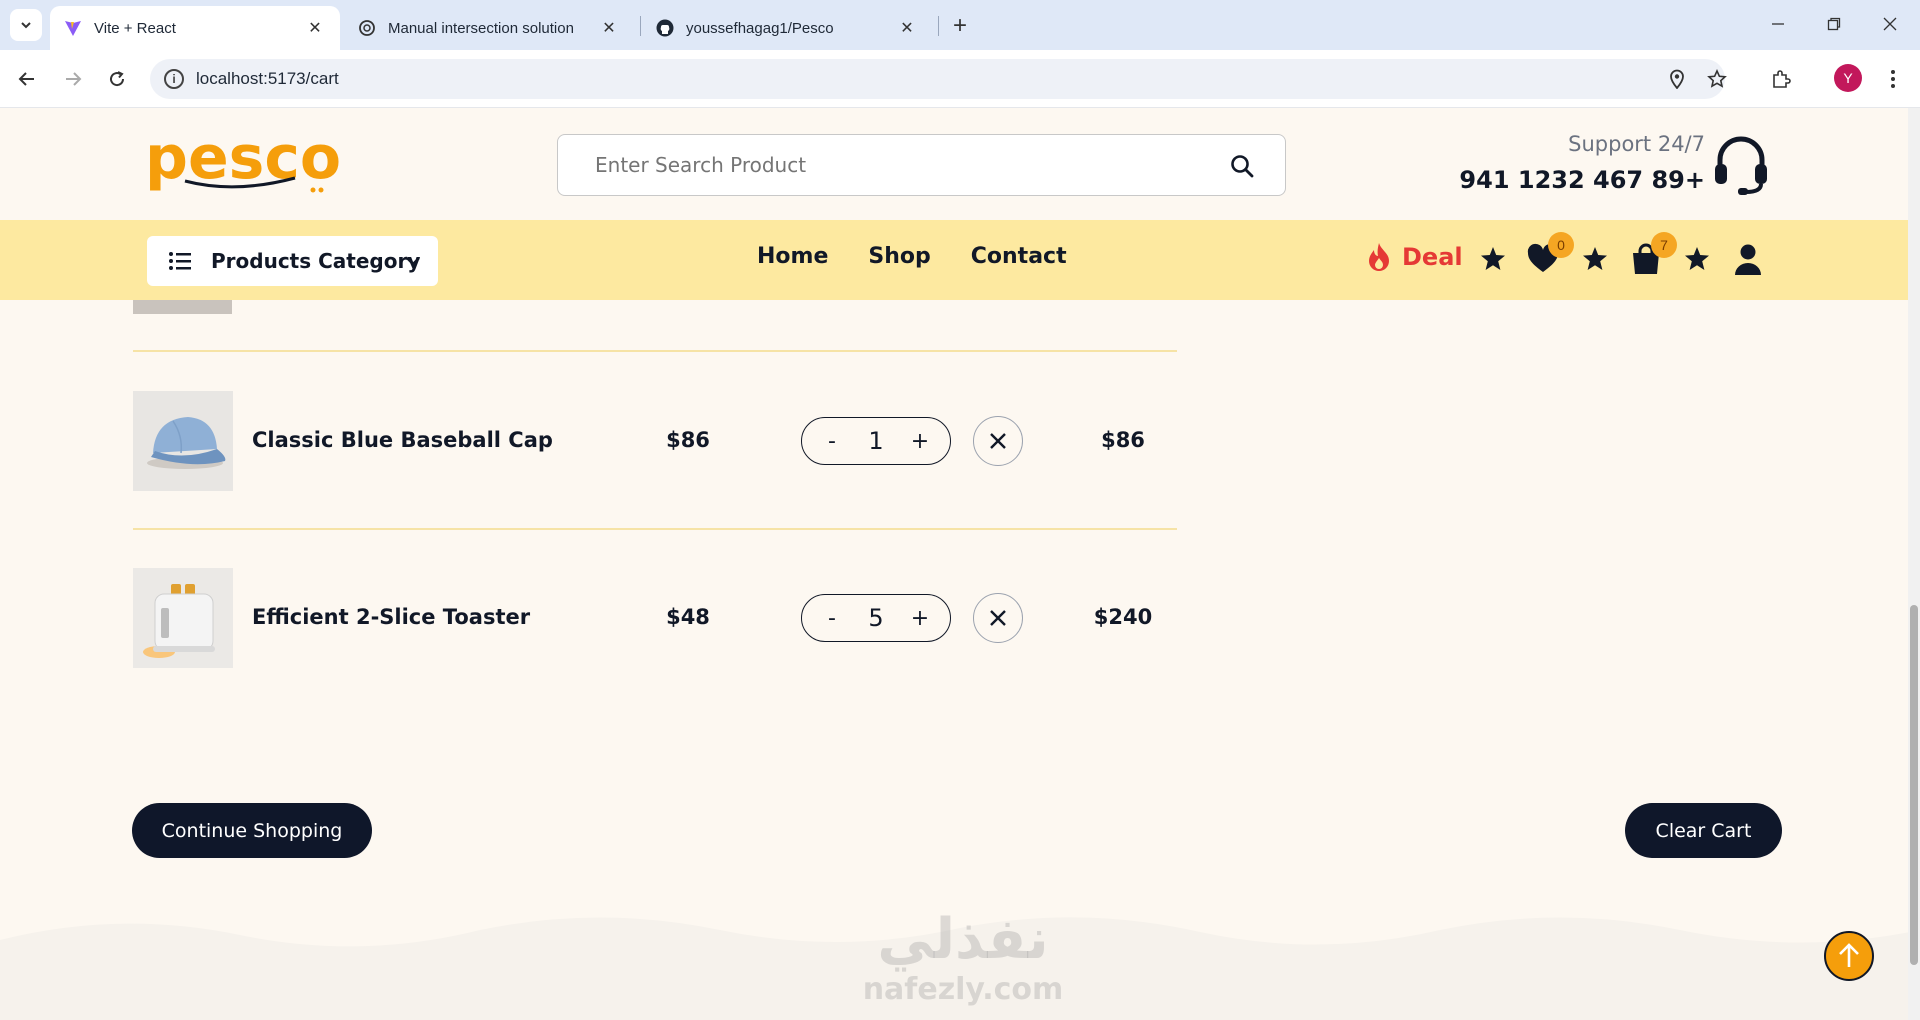  Describe the element at coordinates (792, 256) in the screenshot. I see `nav-link-home: Home` at that location.